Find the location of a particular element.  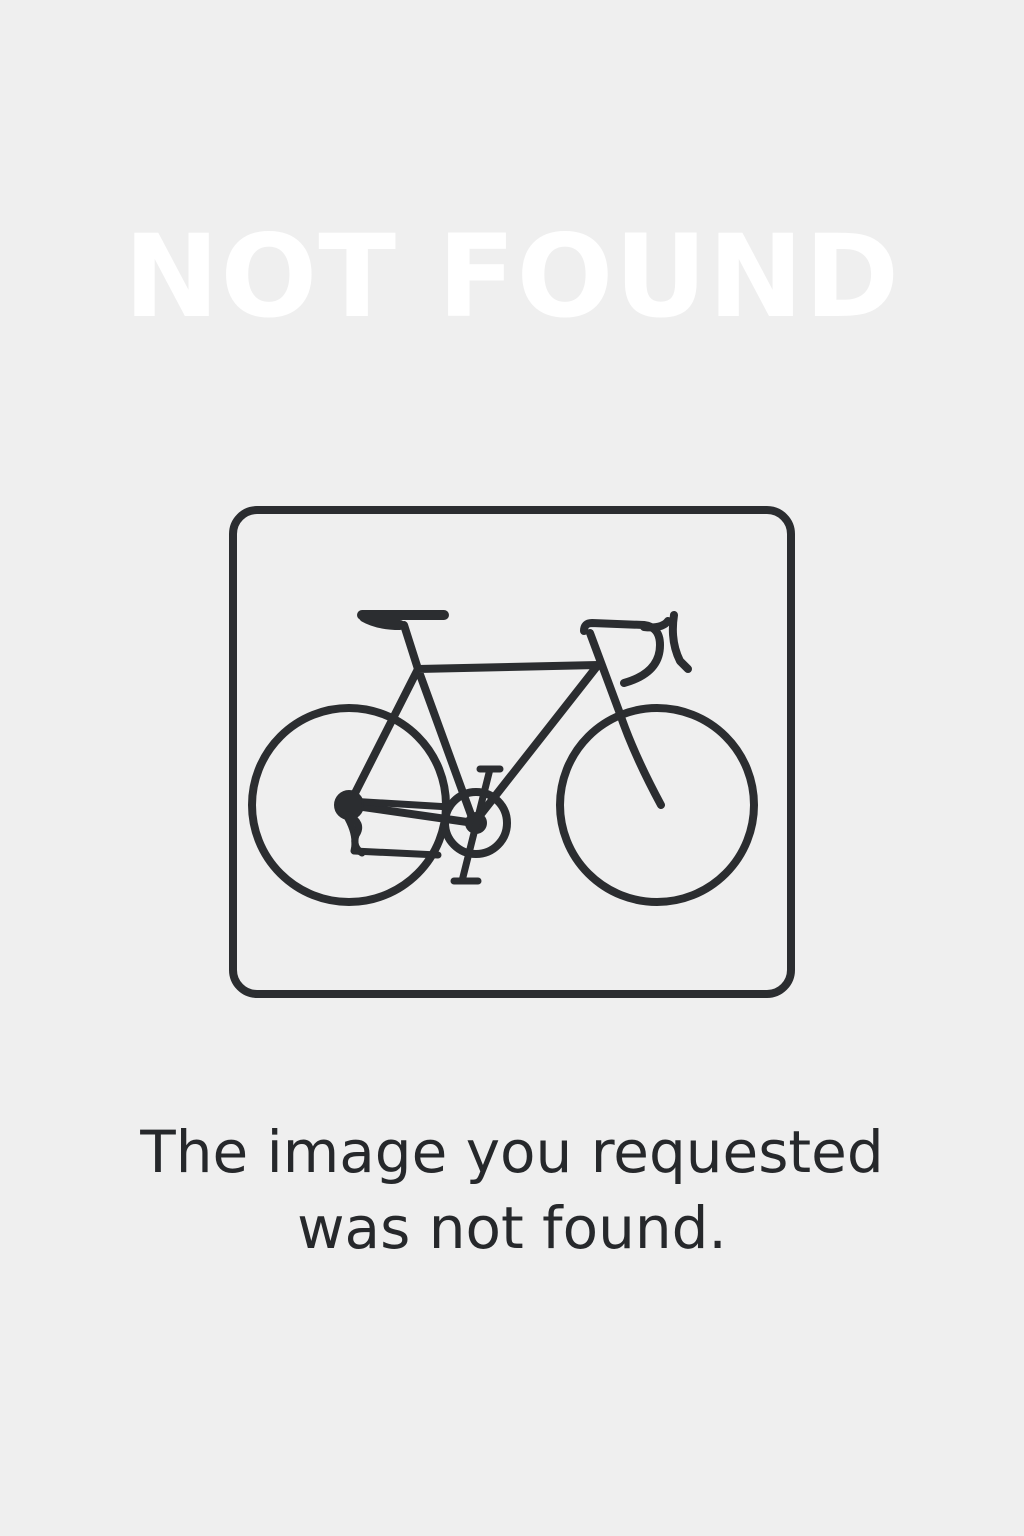

fork is located at coordinates (625, 719).